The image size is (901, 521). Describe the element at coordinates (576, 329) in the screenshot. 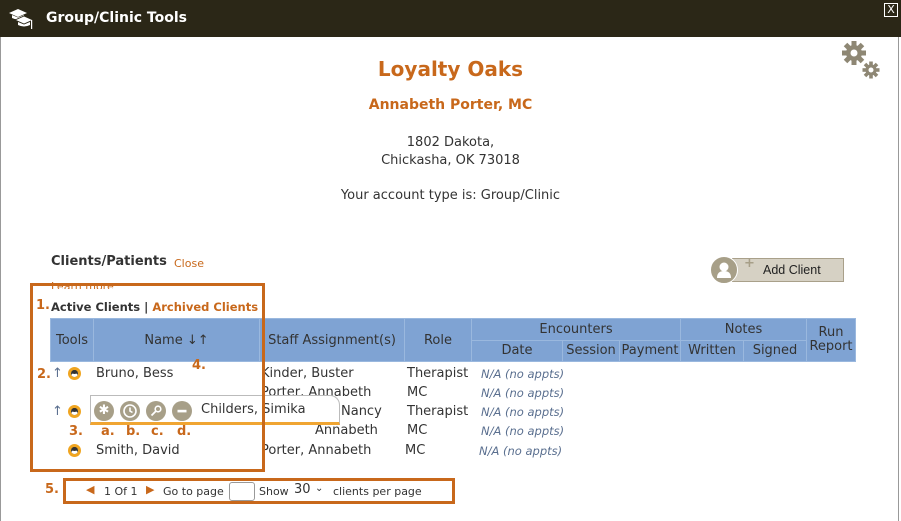

I see `header-encounters: Encounters` at that location.